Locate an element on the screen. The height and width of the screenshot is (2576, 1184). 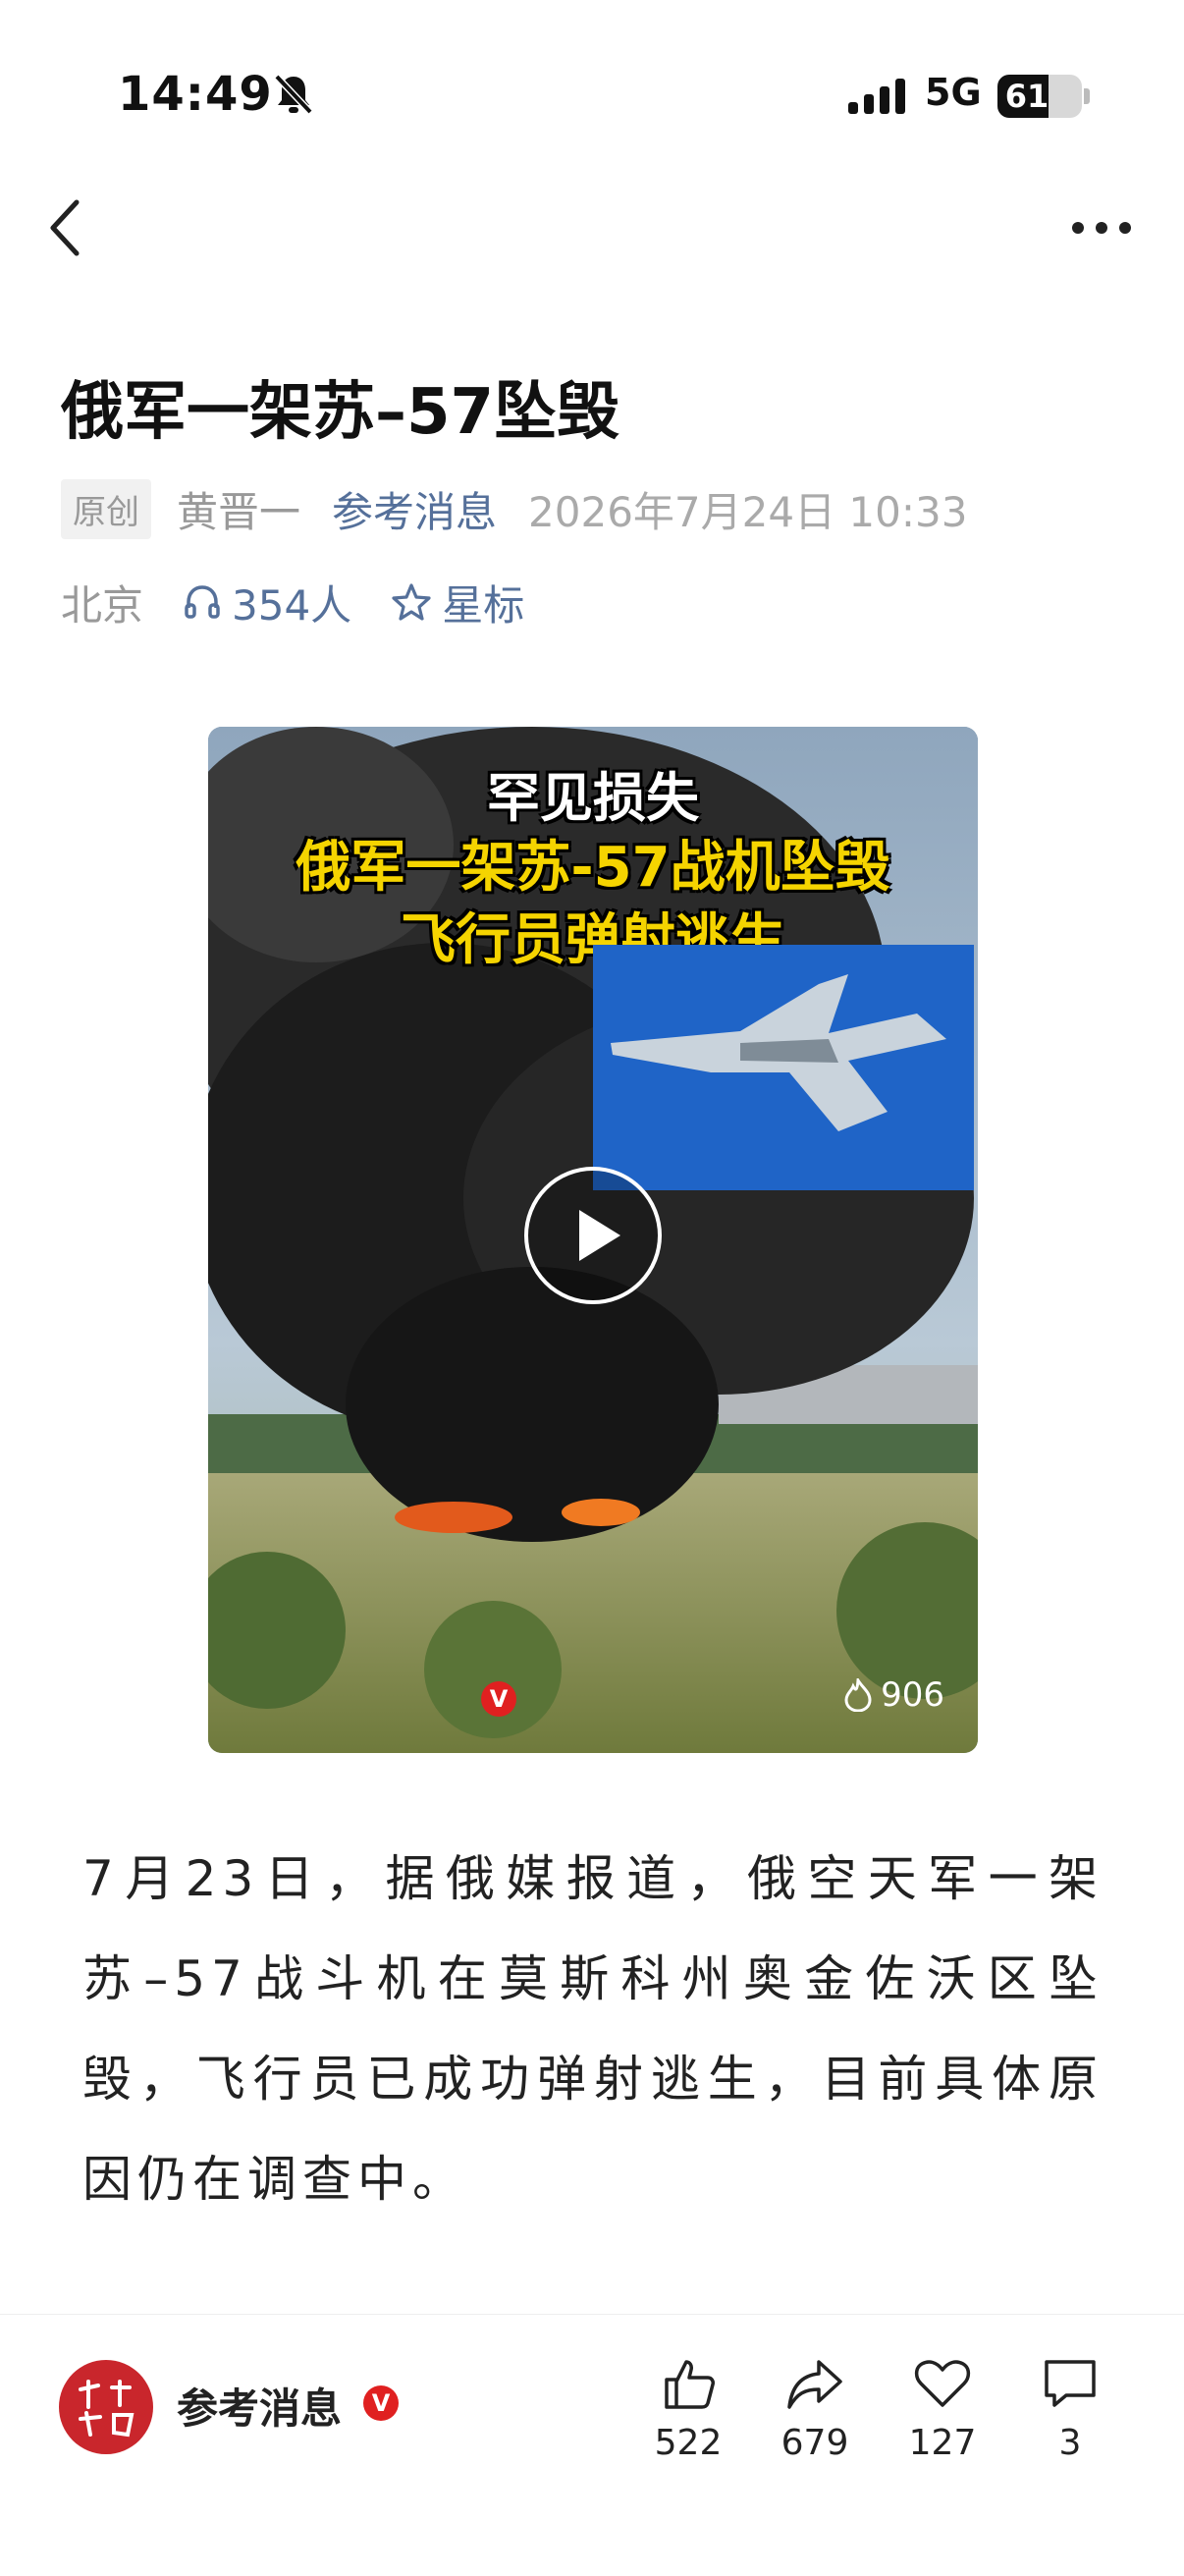
account-name: 参考消息 is located at coordinates (259, 2406).